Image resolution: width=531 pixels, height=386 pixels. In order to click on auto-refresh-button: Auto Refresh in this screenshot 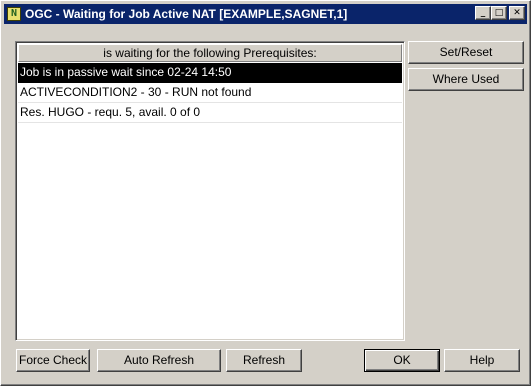, I will do `click(159, 360)`.